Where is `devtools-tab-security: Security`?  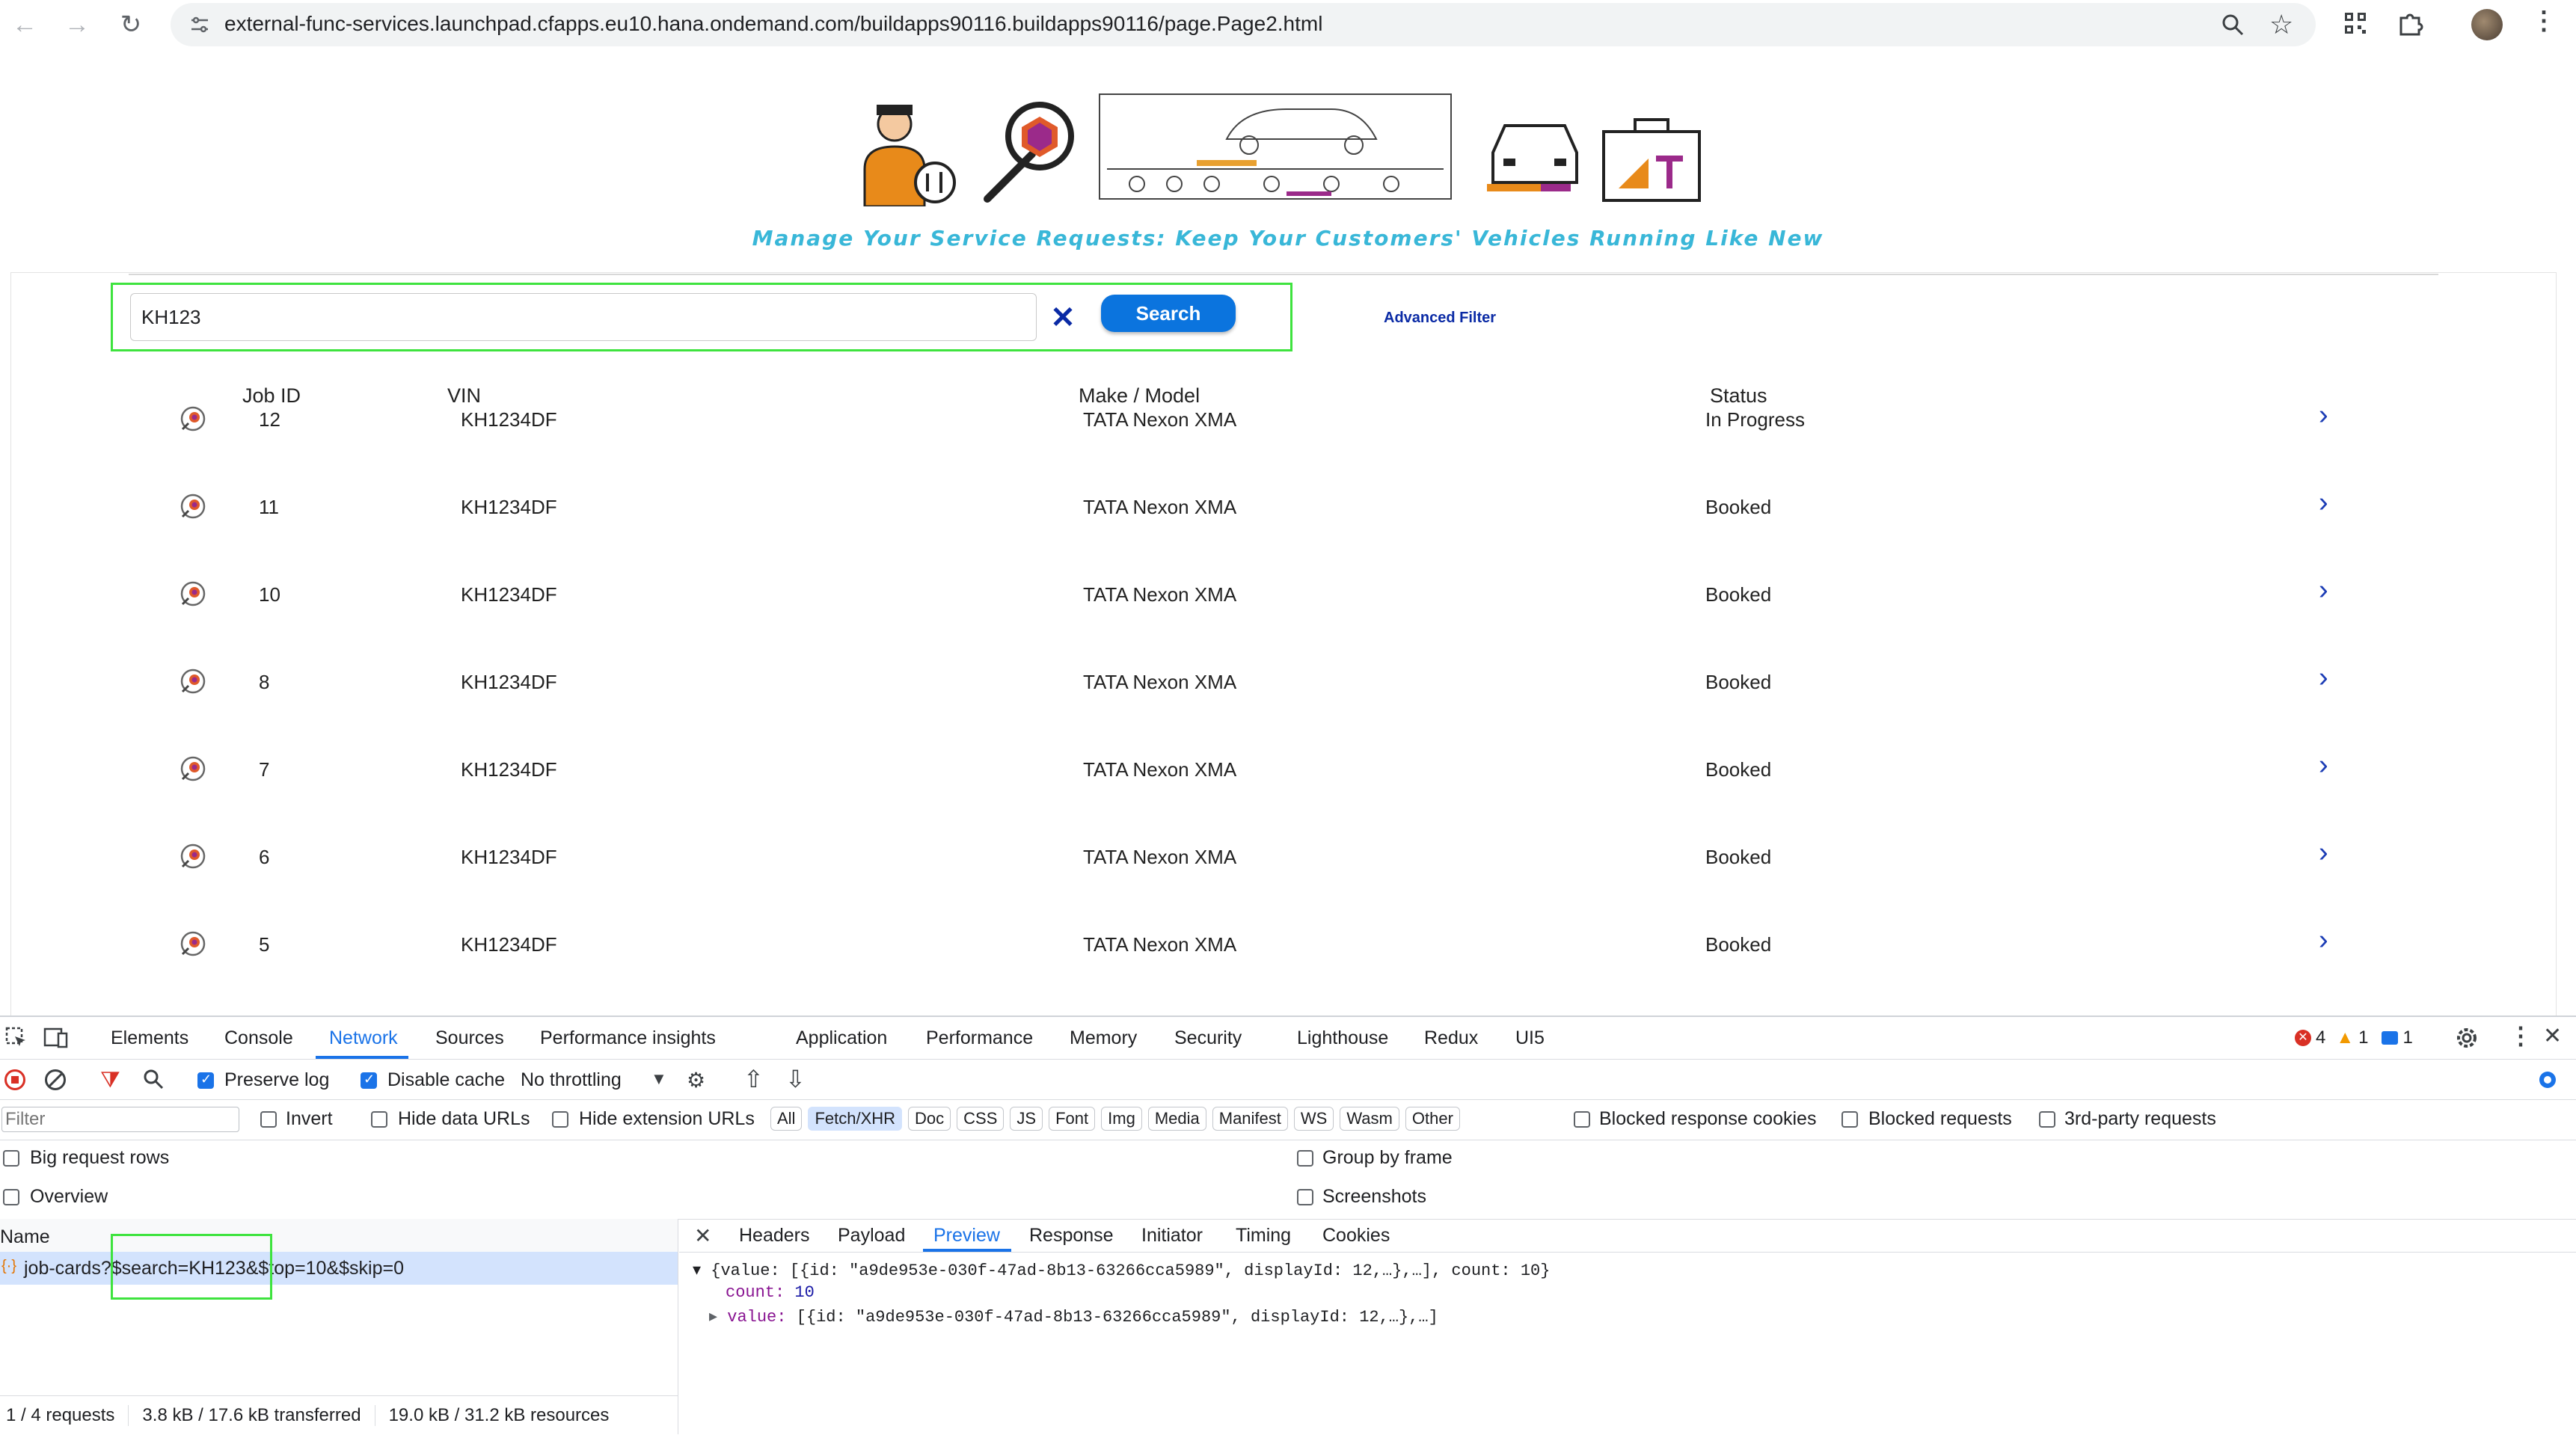
devtools-tab-security: Security is located at coordinates (1208, 1038).